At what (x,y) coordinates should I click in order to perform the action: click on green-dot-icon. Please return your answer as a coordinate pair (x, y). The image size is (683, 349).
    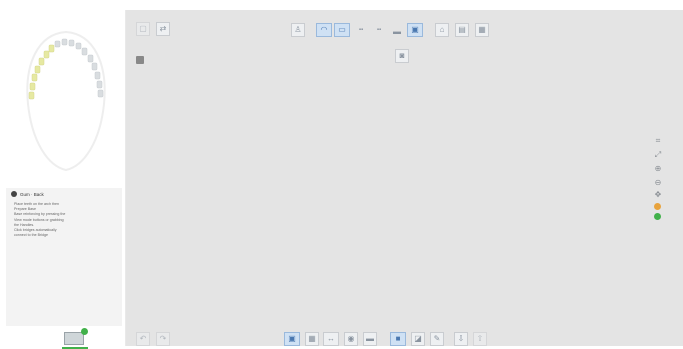
    Looking at the image, I should click on (657, 216).